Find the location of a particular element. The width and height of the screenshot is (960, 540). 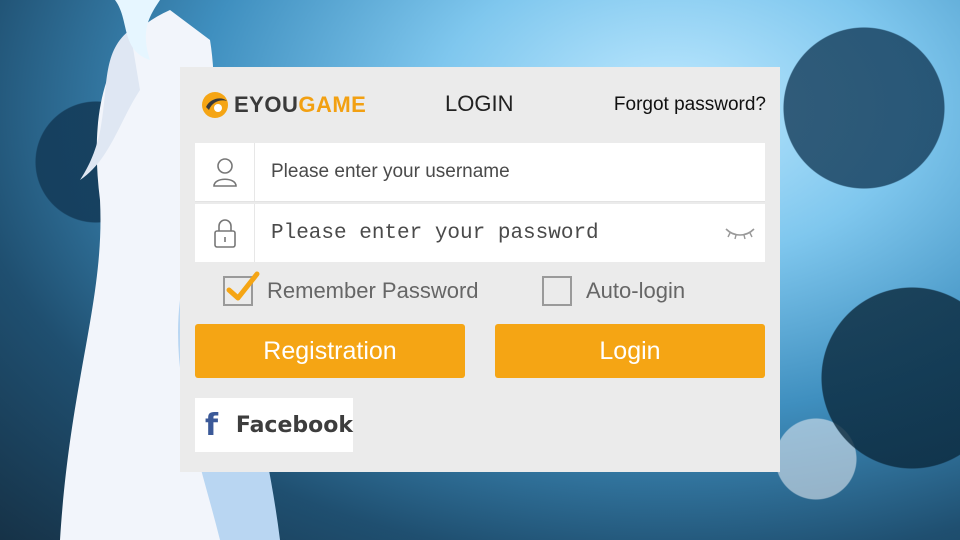

remember-password-checkbox is located at coordinates (241, 288).